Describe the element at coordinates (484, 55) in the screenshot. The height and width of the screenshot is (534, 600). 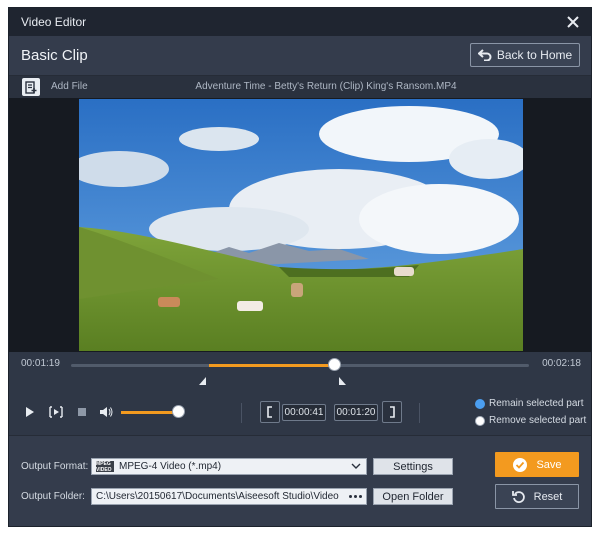
I see `back-arrow-icon` at that location.